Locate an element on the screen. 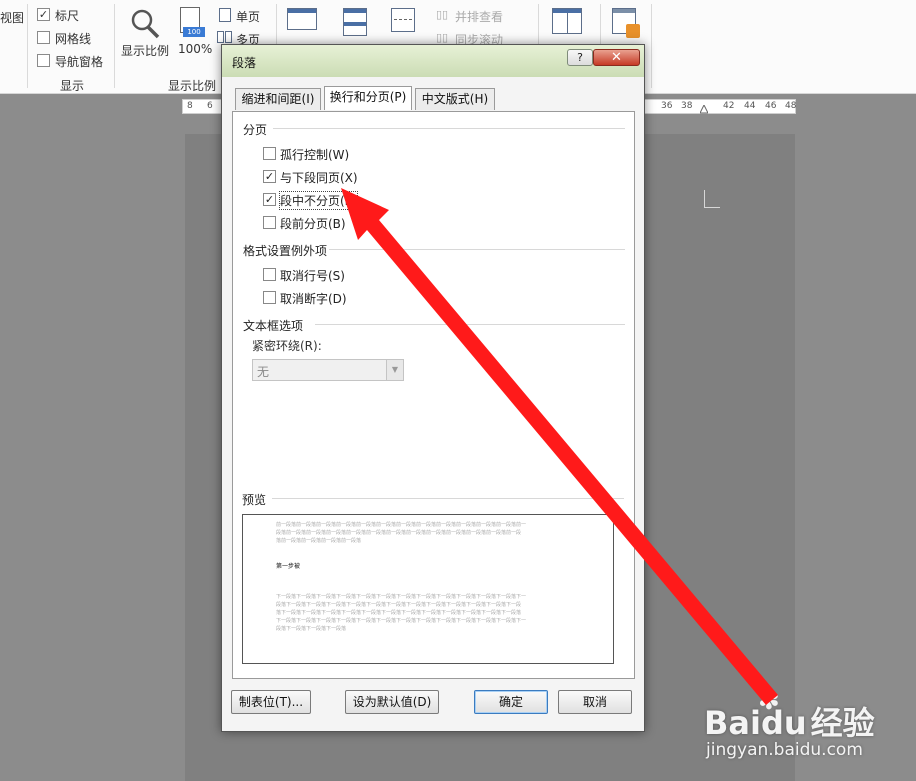  keep-with-next-label: 与下段同页(X) is located at coordinates (319, 177).